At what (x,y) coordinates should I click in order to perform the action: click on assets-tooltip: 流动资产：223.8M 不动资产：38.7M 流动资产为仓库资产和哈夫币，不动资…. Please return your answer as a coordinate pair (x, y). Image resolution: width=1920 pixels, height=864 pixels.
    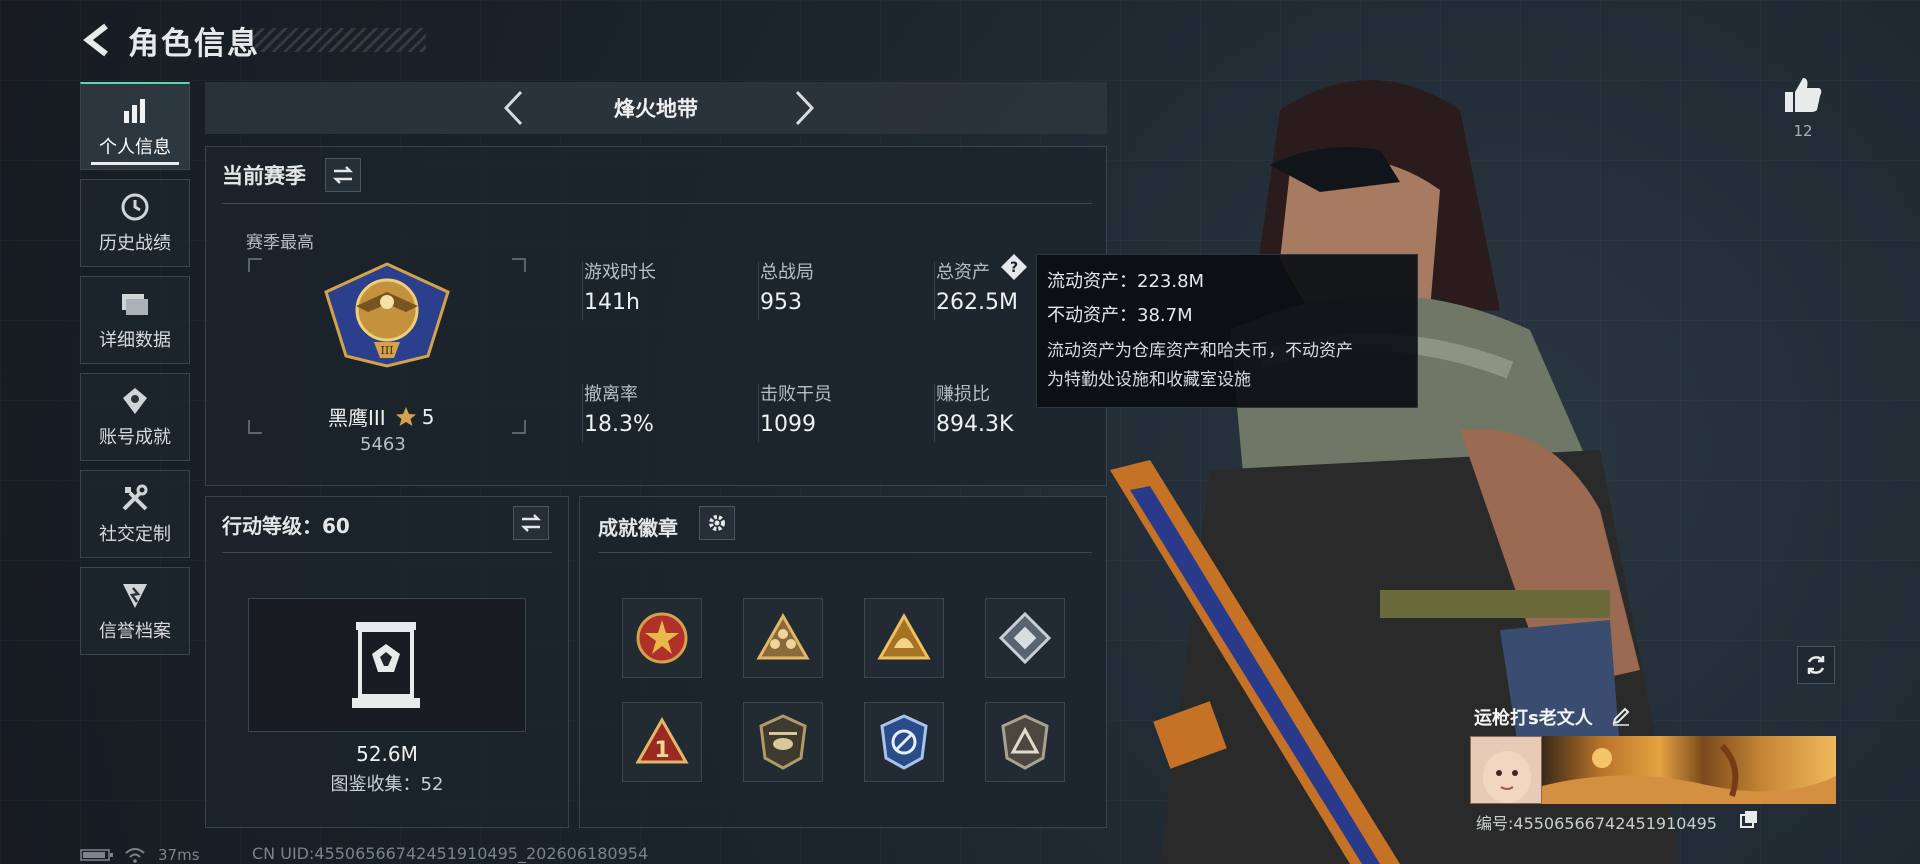
    Looking at the image, I should click on (1227, 331).